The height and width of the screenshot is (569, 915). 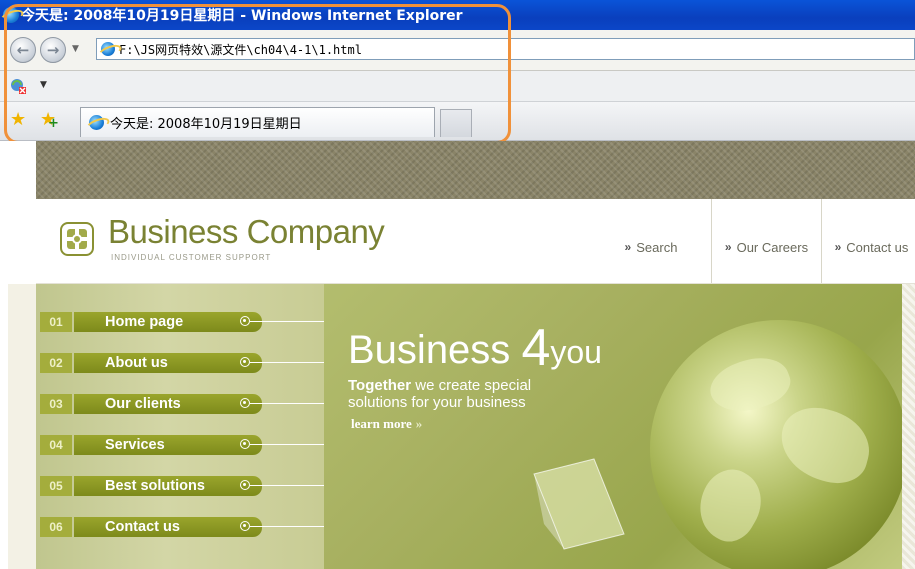 What do you see at coordinates (908, 426) in the screenshot?
I see `right-pattern-edge` at bounding box center [908, 426].